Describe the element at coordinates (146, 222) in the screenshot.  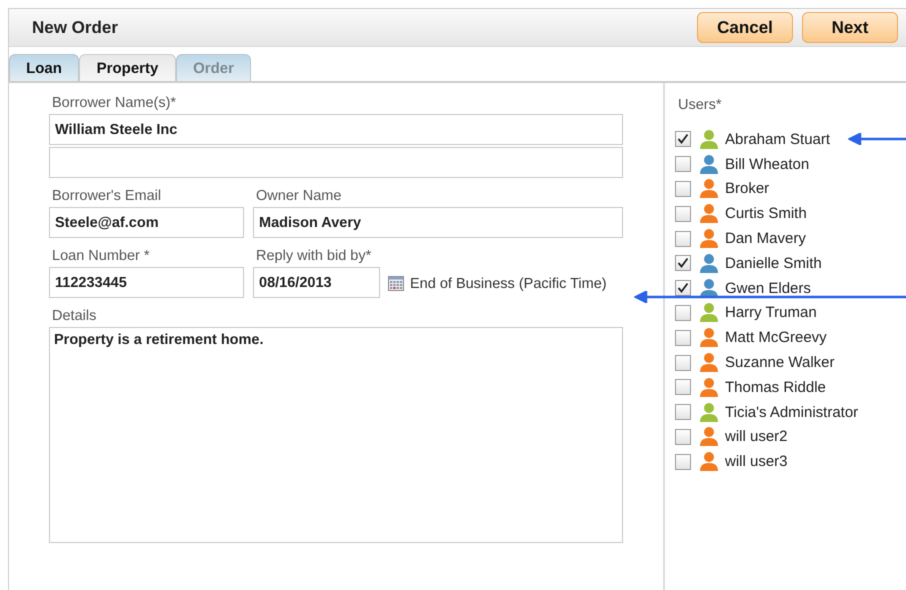
I see `input-field: Steele@af.com` at that location.